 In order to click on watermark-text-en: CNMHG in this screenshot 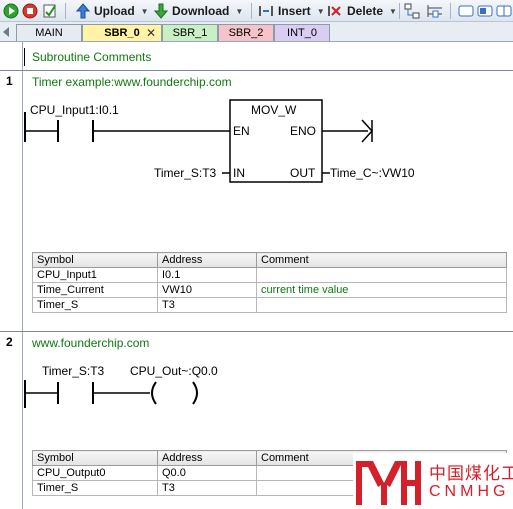, I will do `click(469, 491)`.